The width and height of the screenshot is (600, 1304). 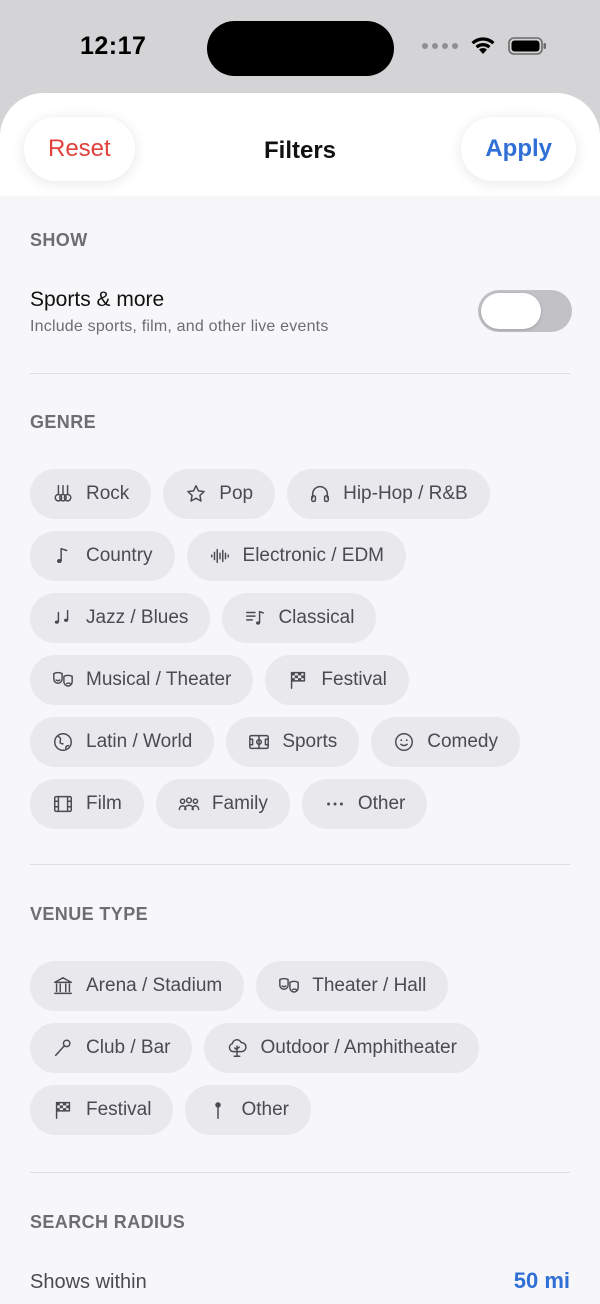 I want to click on film-icon, so click(x=63, y=804).